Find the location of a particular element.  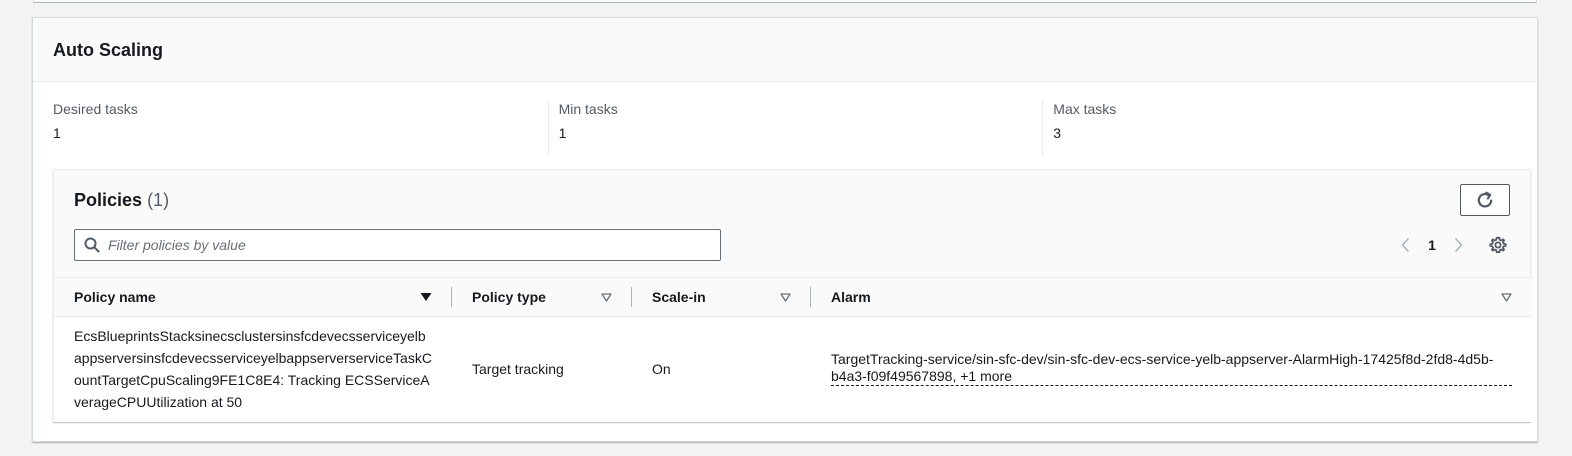

max-tasks-label: Max tasks is located at coordinates (1085, 109).